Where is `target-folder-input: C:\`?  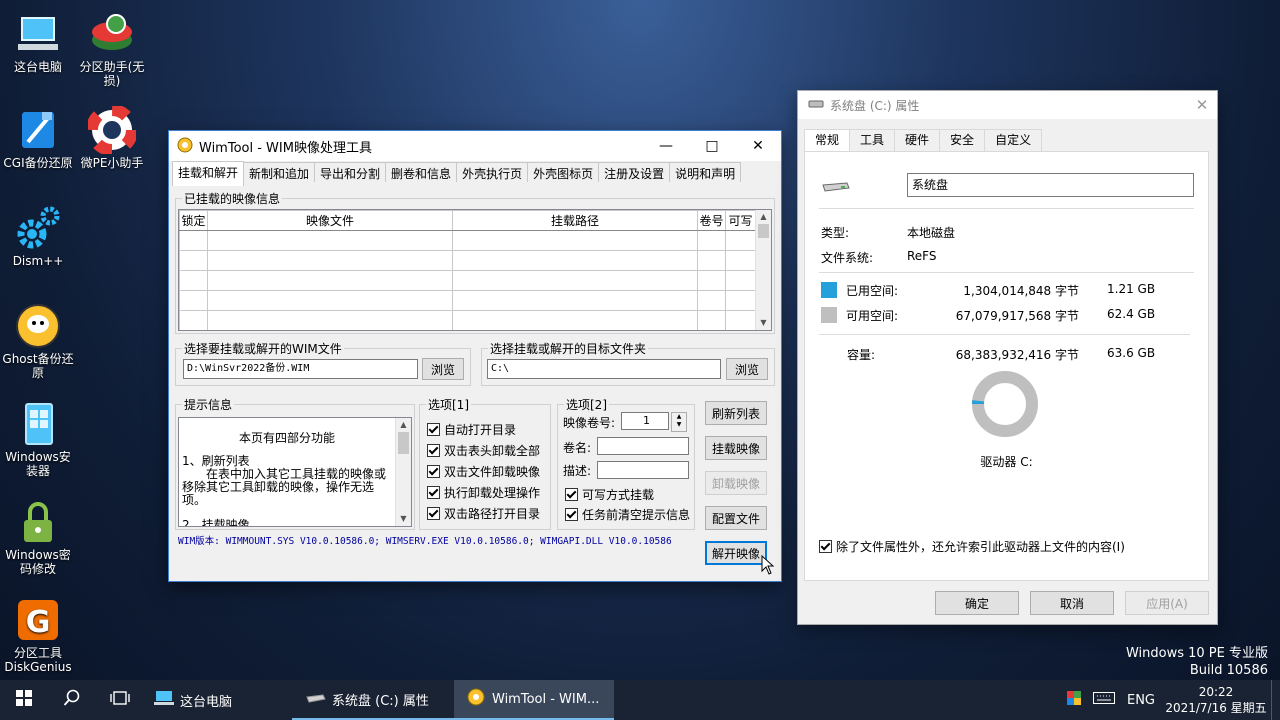 target-folder-input: C:\ is located at coordinates (604, 369).